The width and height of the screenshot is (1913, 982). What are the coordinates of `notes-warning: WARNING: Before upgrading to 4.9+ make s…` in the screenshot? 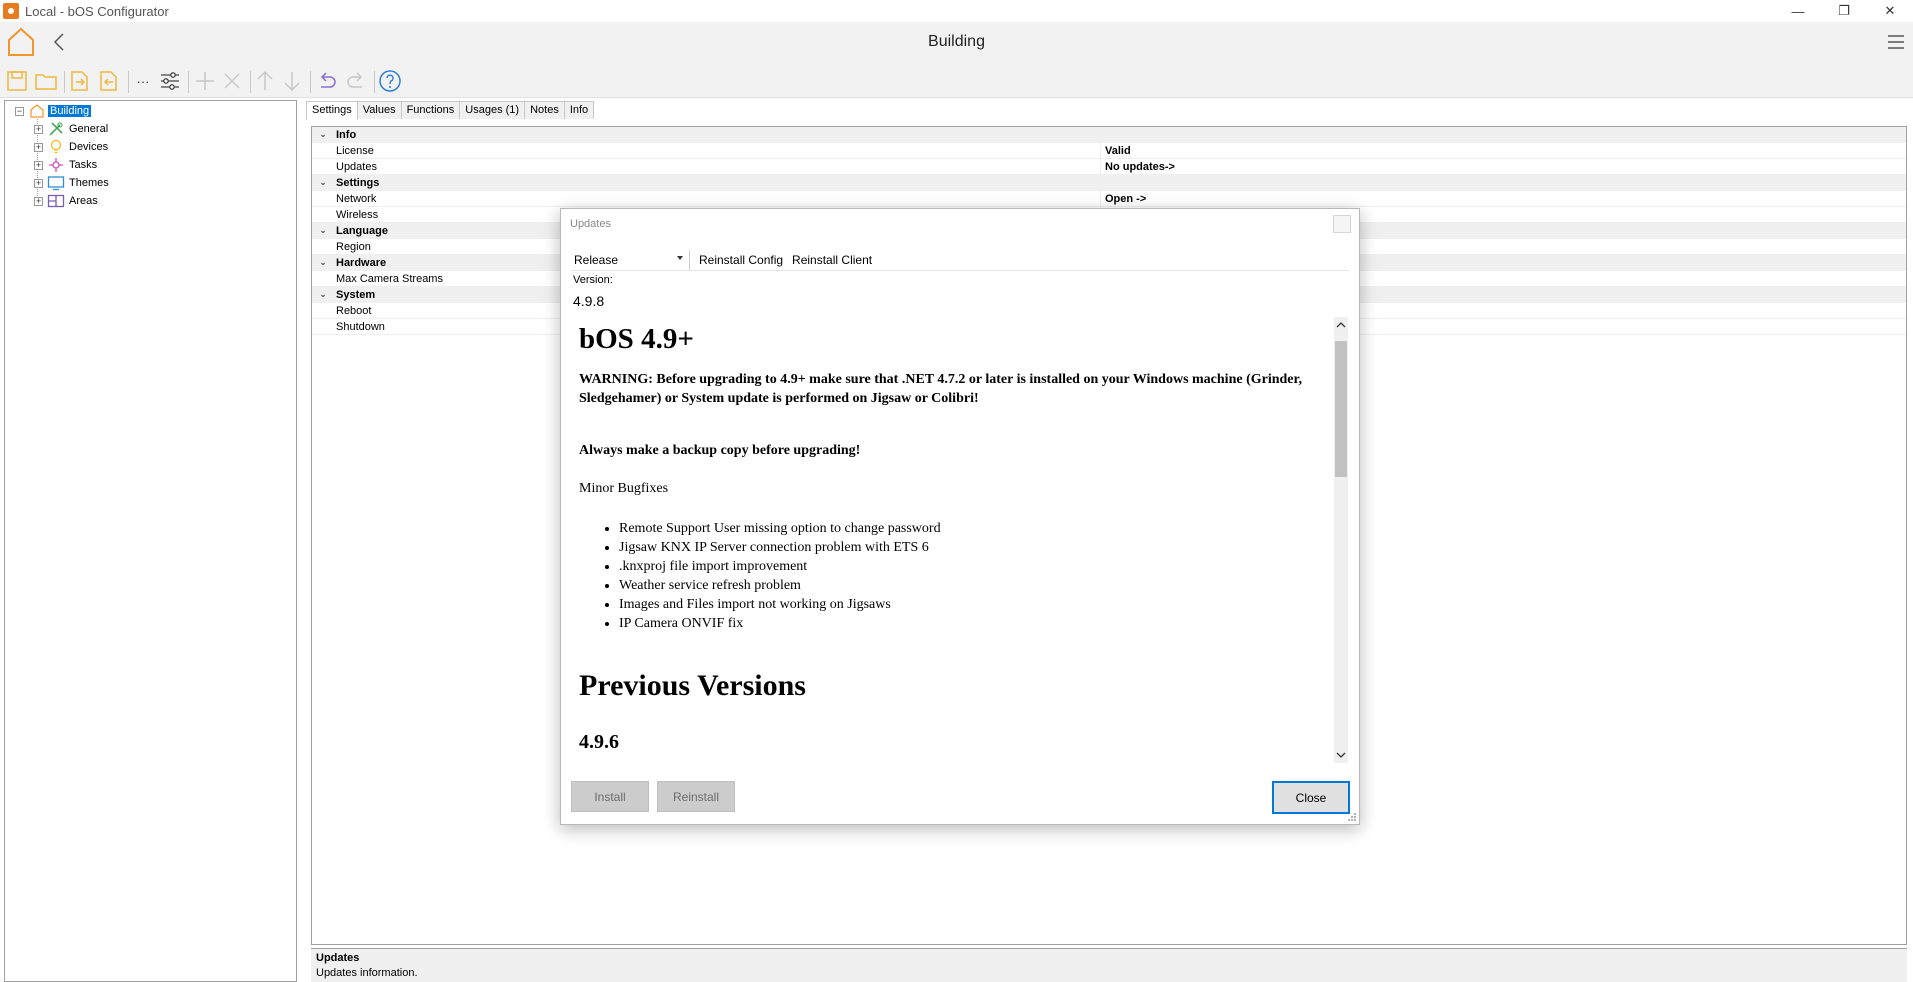 It's located at (940, 389).